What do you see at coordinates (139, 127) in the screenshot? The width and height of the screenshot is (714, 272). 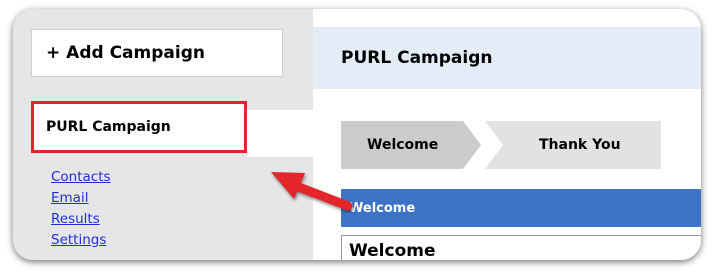 I see `sidebar-item-purl-campaign: PURL Campaign` at bounding box center [139, 127].